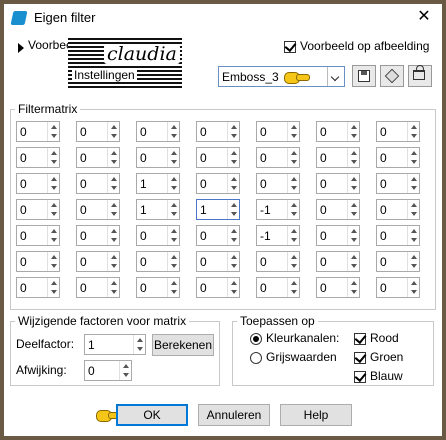 The width and height of the screenshot is (446, 440). Describe the element at coordinates (234, 415) in the screenshot. I see `cancel-button: Annuleren` at that location.